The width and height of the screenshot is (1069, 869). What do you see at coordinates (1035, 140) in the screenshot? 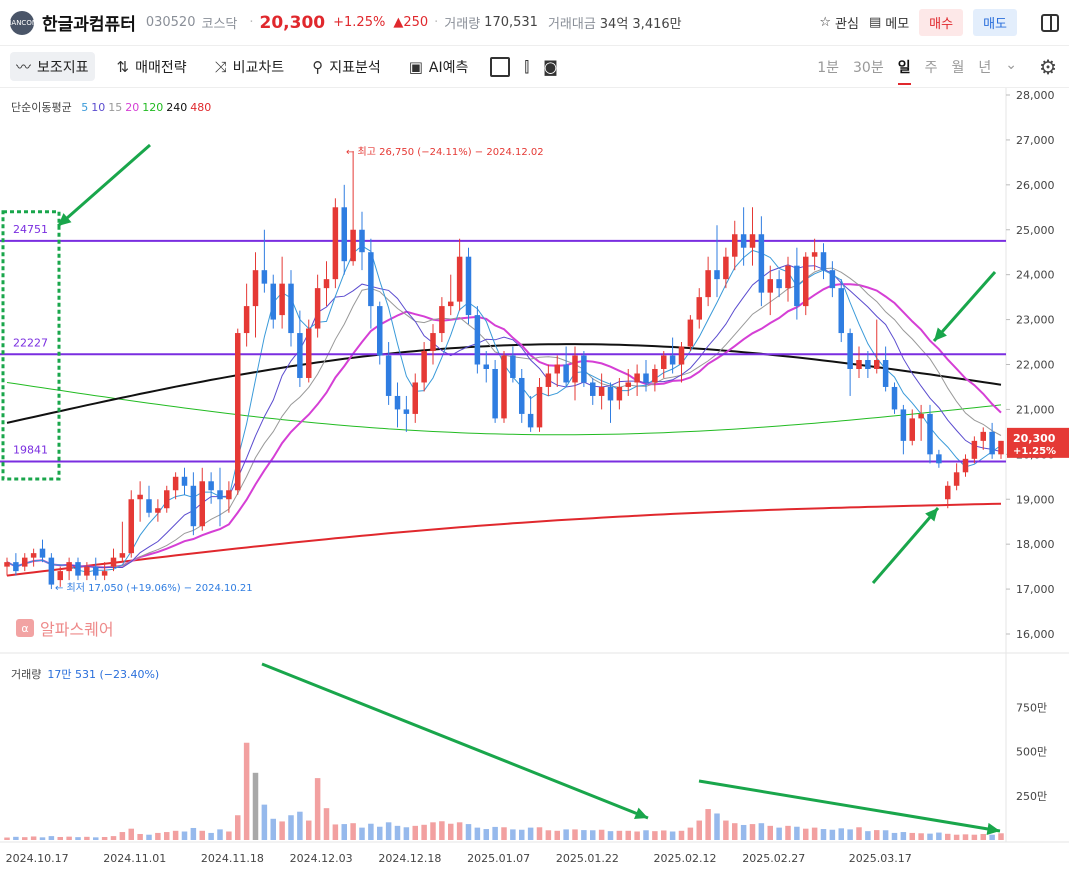
I see `y-tick-label: 27,000` at bounding box center [1035, 140].